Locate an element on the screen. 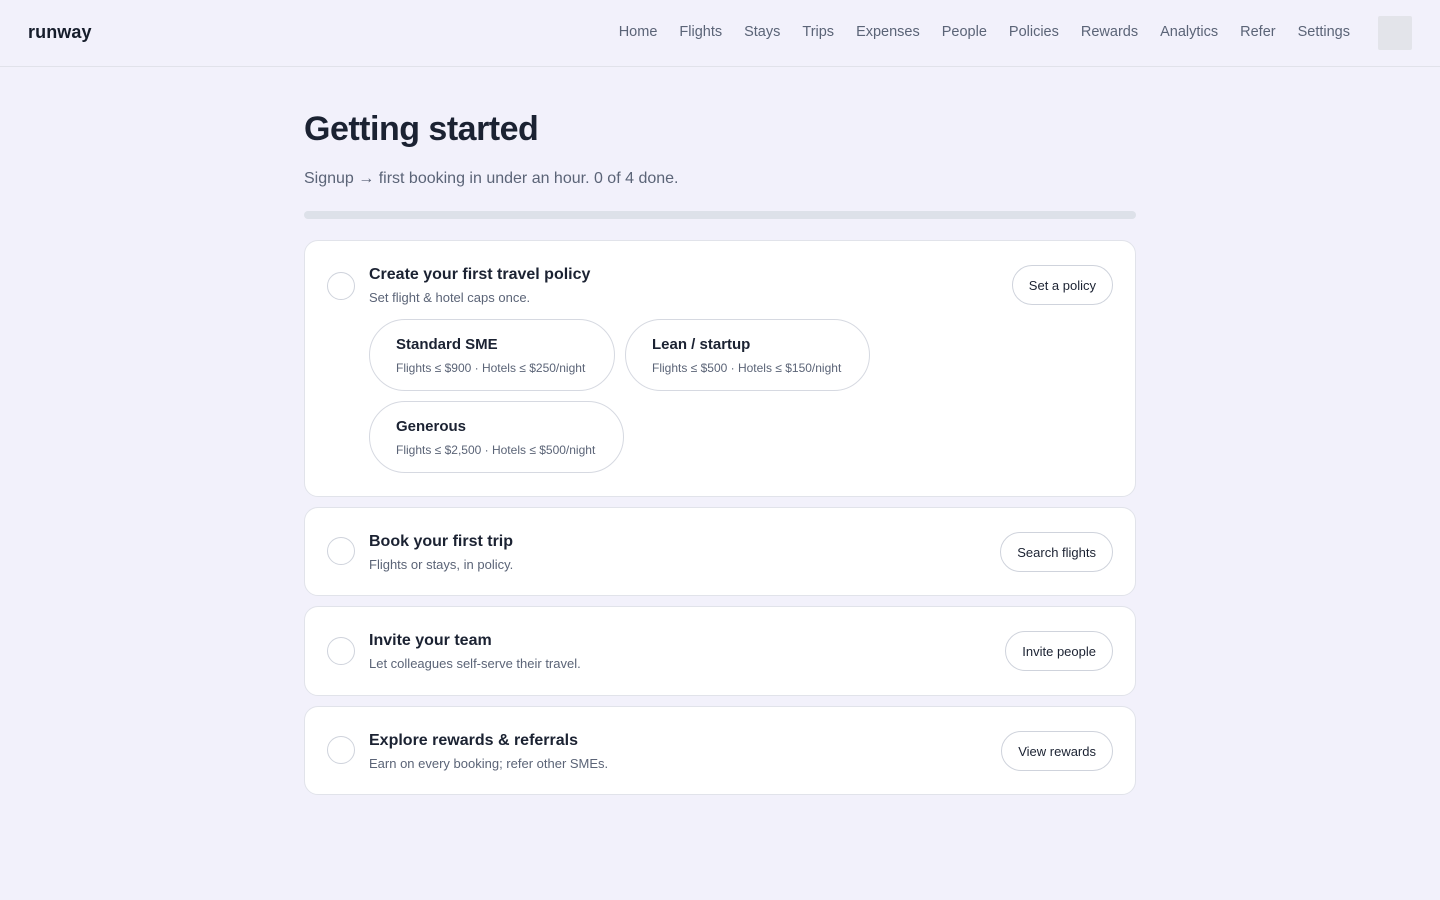 This screenshot has height=900, width=1440. search-flights-button: Search flights is located at coordinates (1056, 552).